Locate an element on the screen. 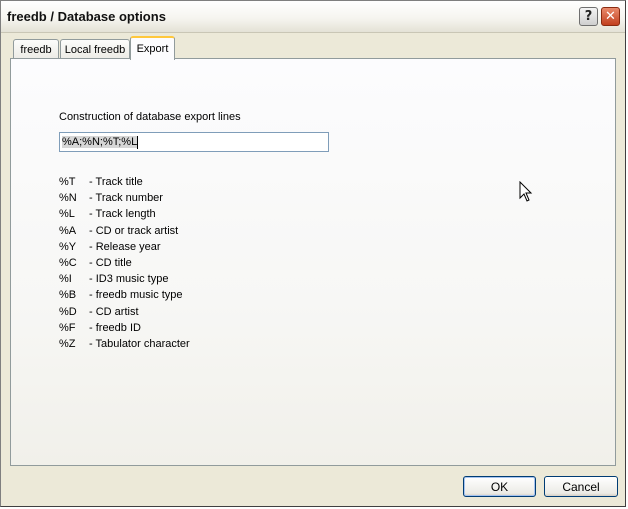  tab-label: Export is located at coordinates (152, 49).